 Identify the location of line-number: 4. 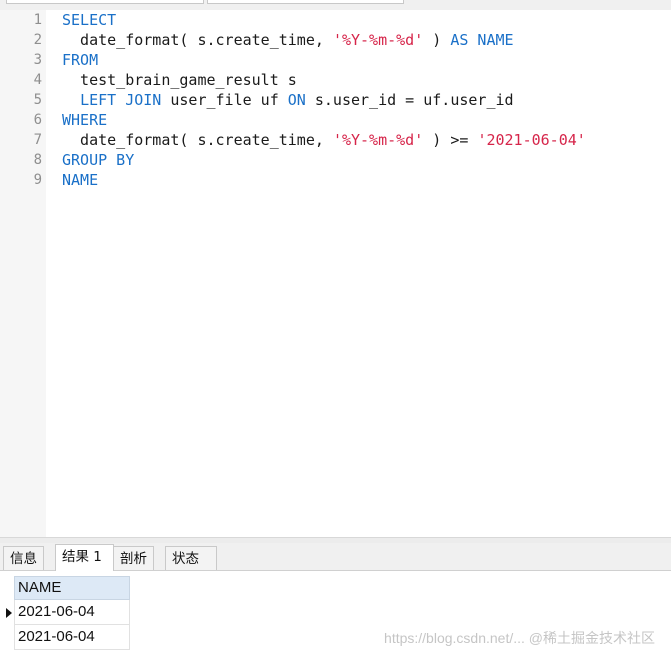
(37, 80).